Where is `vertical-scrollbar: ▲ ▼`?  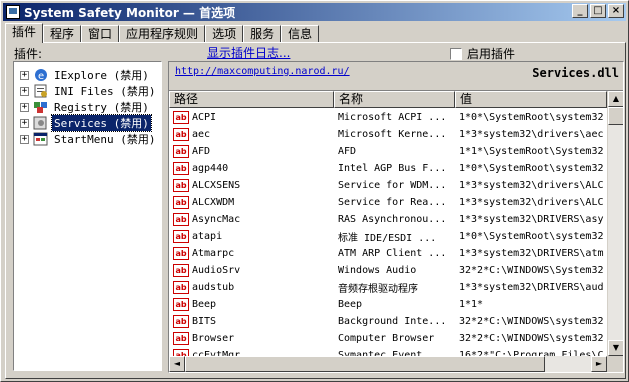
vertical-scrollbar: ▲ ▼ is located at coordinates (615, 223).